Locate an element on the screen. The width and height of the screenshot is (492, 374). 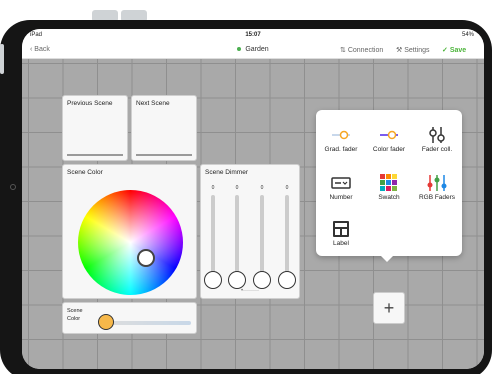
widget-number: Number is located at coordinates (341, 193).